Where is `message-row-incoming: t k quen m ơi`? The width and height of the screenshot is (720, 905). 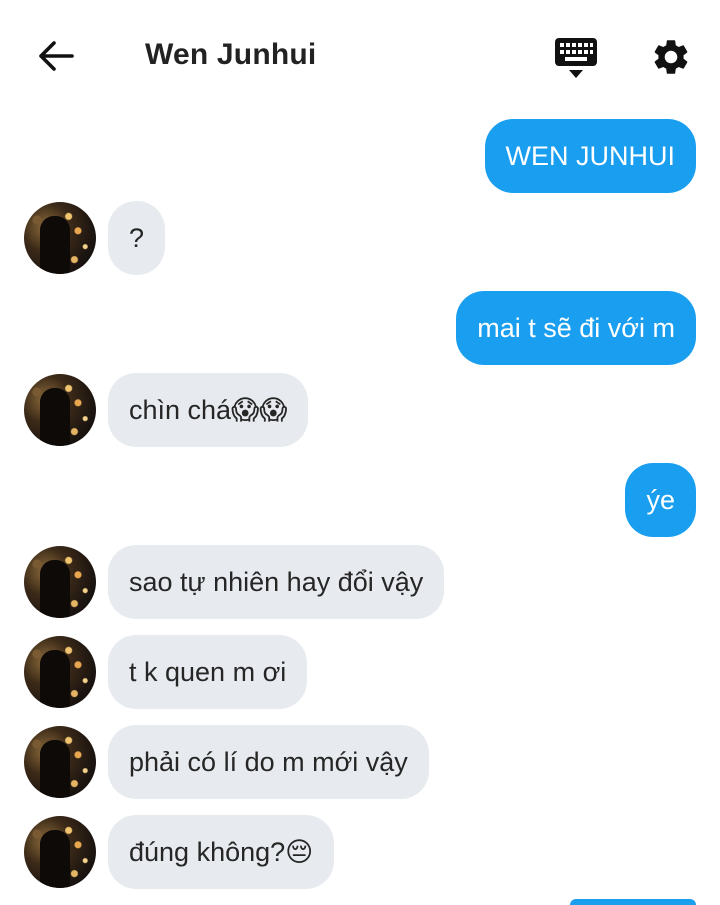 message-row-incoming: t k quen m ơi is located at coordinates (360, 672).